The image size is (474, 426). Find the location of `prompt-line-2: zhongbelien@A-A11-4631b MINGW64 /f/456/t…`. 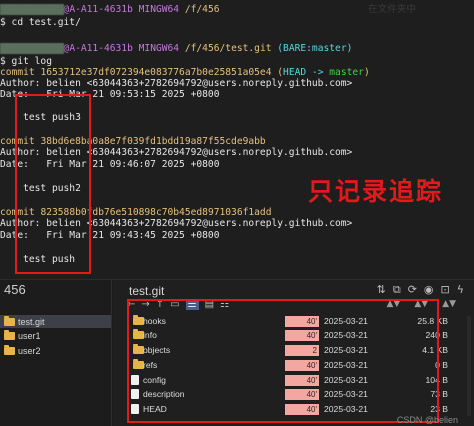

prompt-line-2: zhongbelien@A-A11-4631b MINGW64 /f/456/t… is located at coordinates (176, 48).